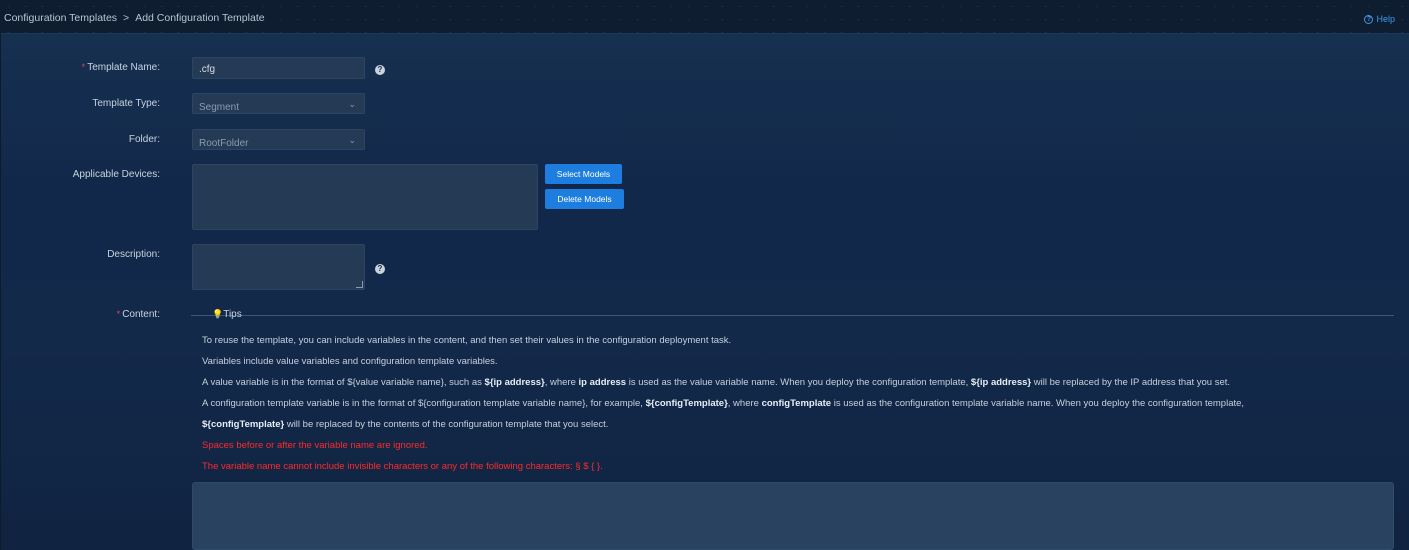 This screenshot has width=1409, height=550. I want to click on template-name-value: .cfg, so click(207, 69).